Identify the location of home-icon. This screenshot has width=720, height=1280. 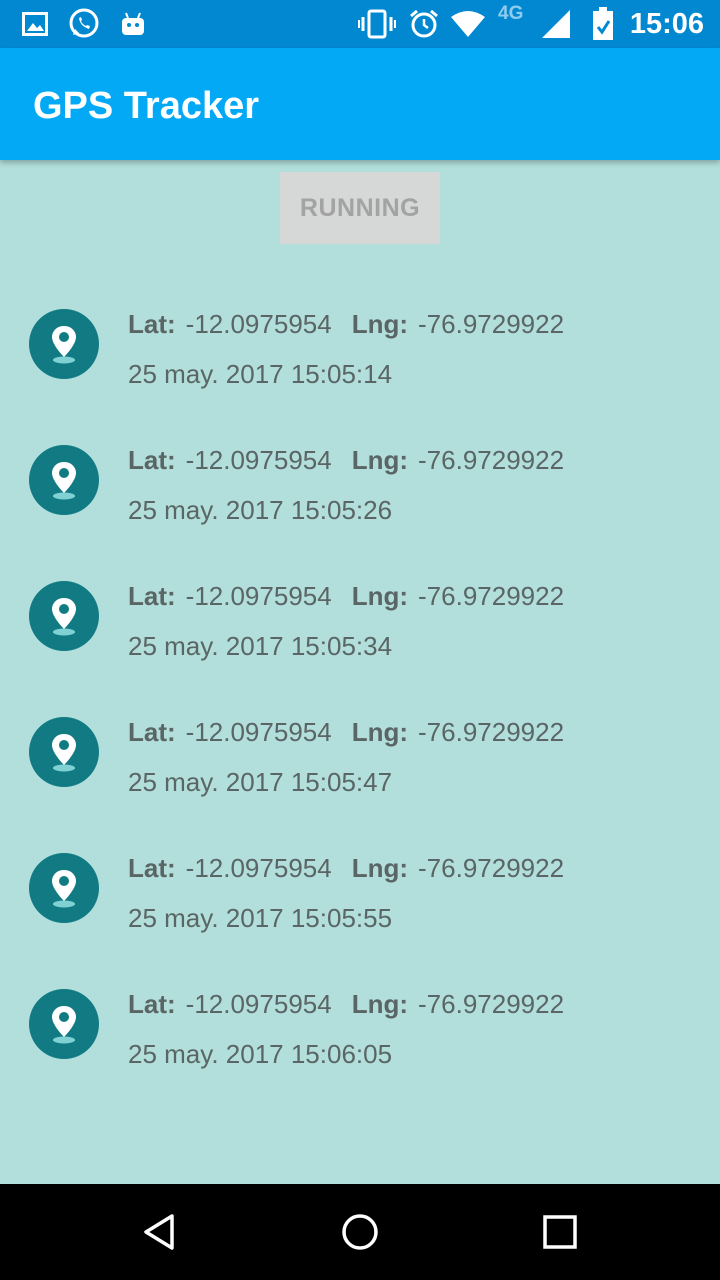
(360, 1232).